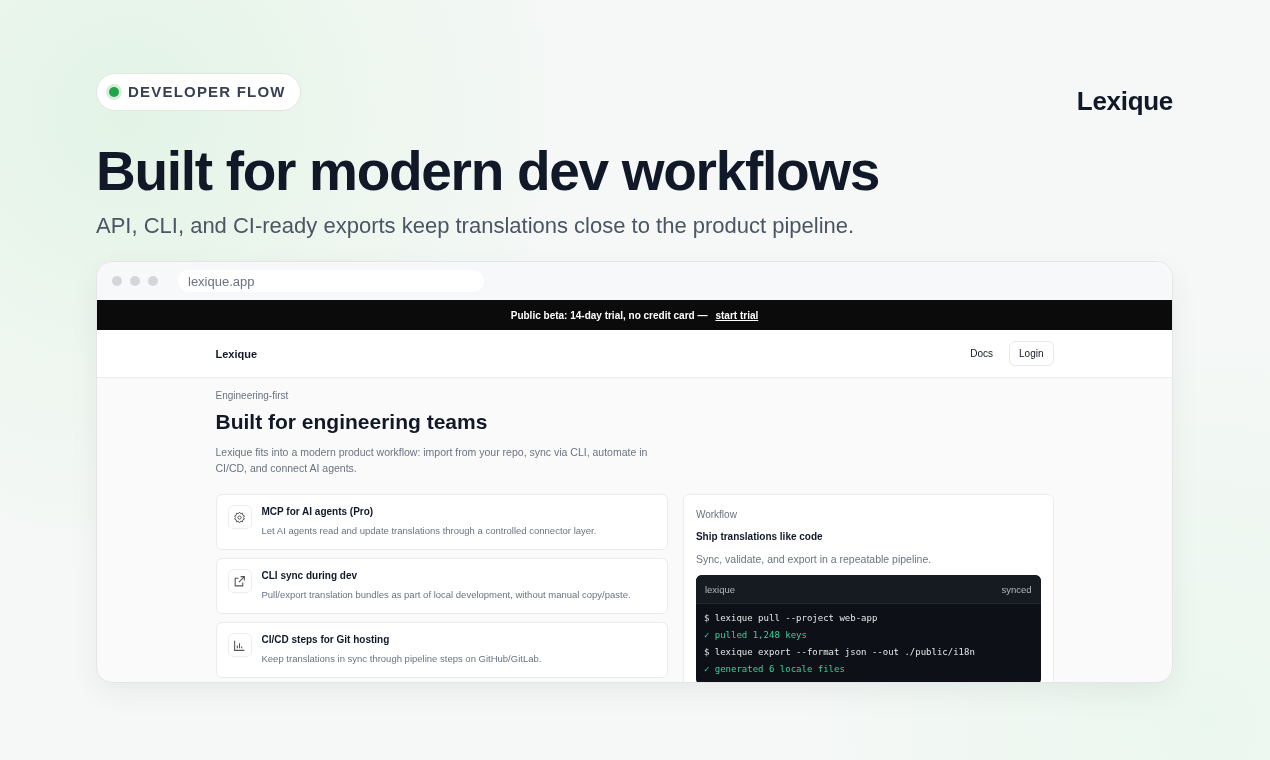  I want to click on bar-chart-icon, so click(239, 645).